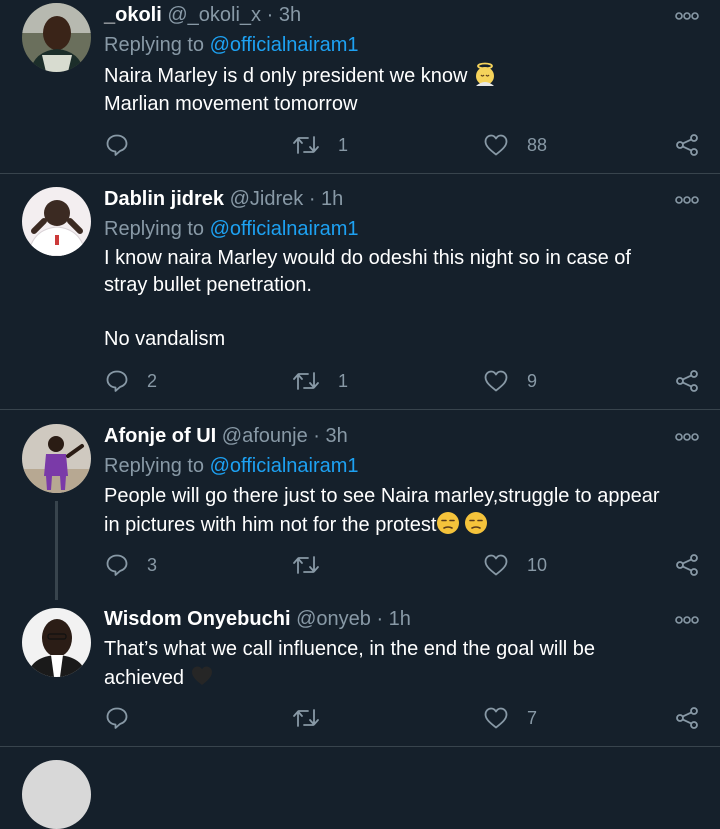 The height and width of the screenshot is (829, 720). Describe the element at coordinates (265, 436) in the screenshot. I see `author-handle: @afounje` at that location.